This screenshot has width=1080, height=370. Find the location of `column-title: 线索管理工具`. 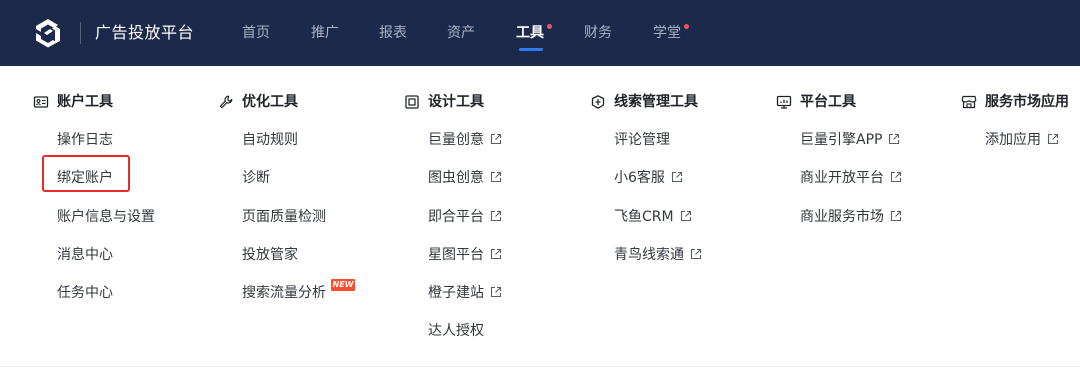

column-title: 线索管理工具 is located at coordinates (656, 102).